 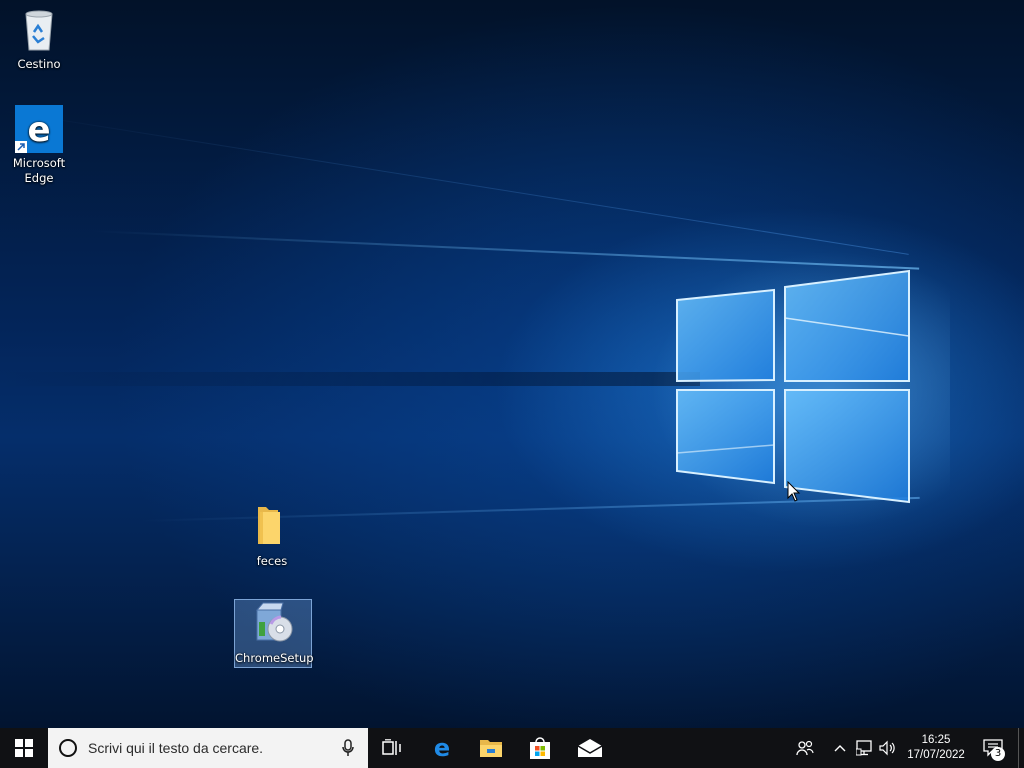 What do you see at coordinates (936, 748) in the screenshot?
I see `clock: 16:25 17/07/2022` at bounding box center [936, 748].